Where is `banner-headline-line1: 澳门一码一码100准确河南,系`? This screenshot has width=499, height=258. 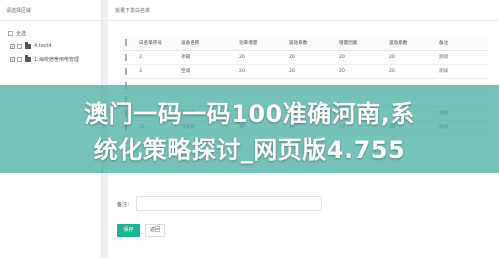
banner-headline-line1: 澳门一码一码100准确河南,系 is located at coordinates (249, 114).